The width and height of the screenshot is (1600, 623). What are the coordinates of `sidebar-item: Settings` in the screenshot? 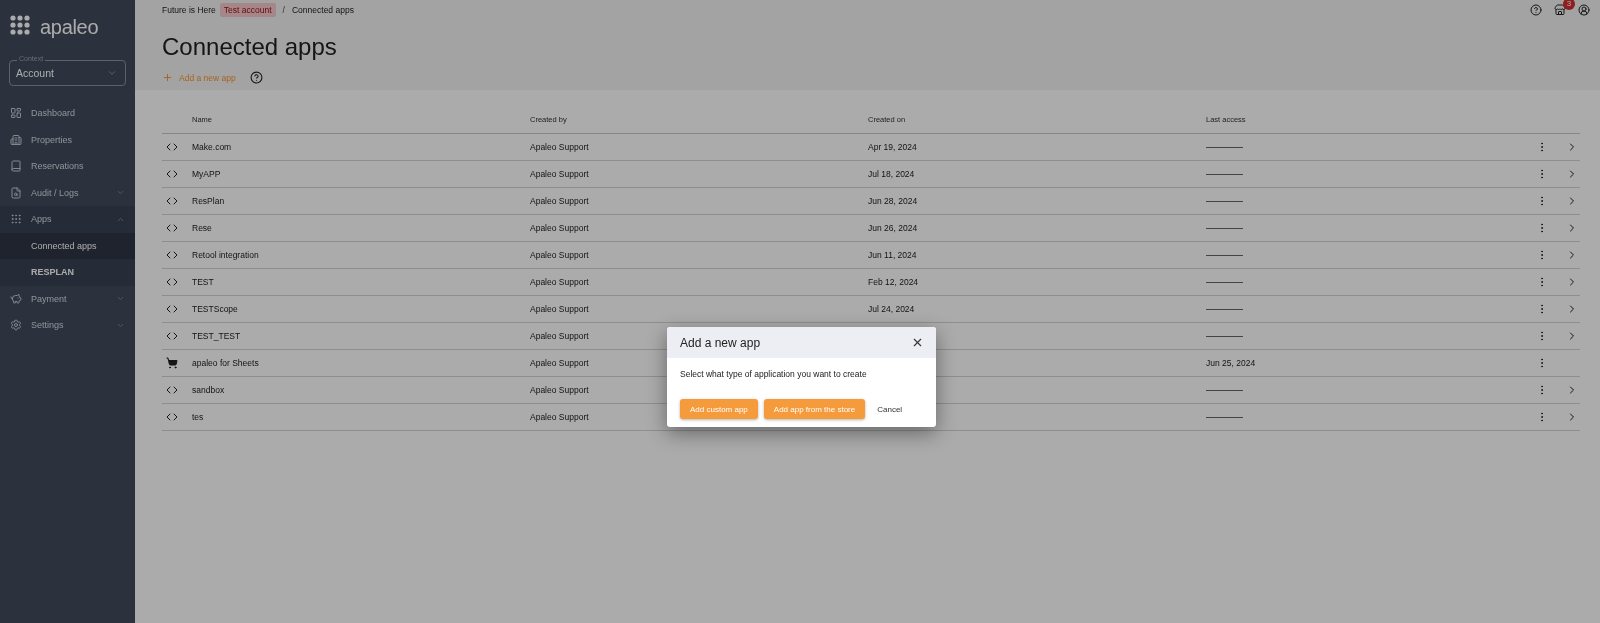 It's located at (67, 325).